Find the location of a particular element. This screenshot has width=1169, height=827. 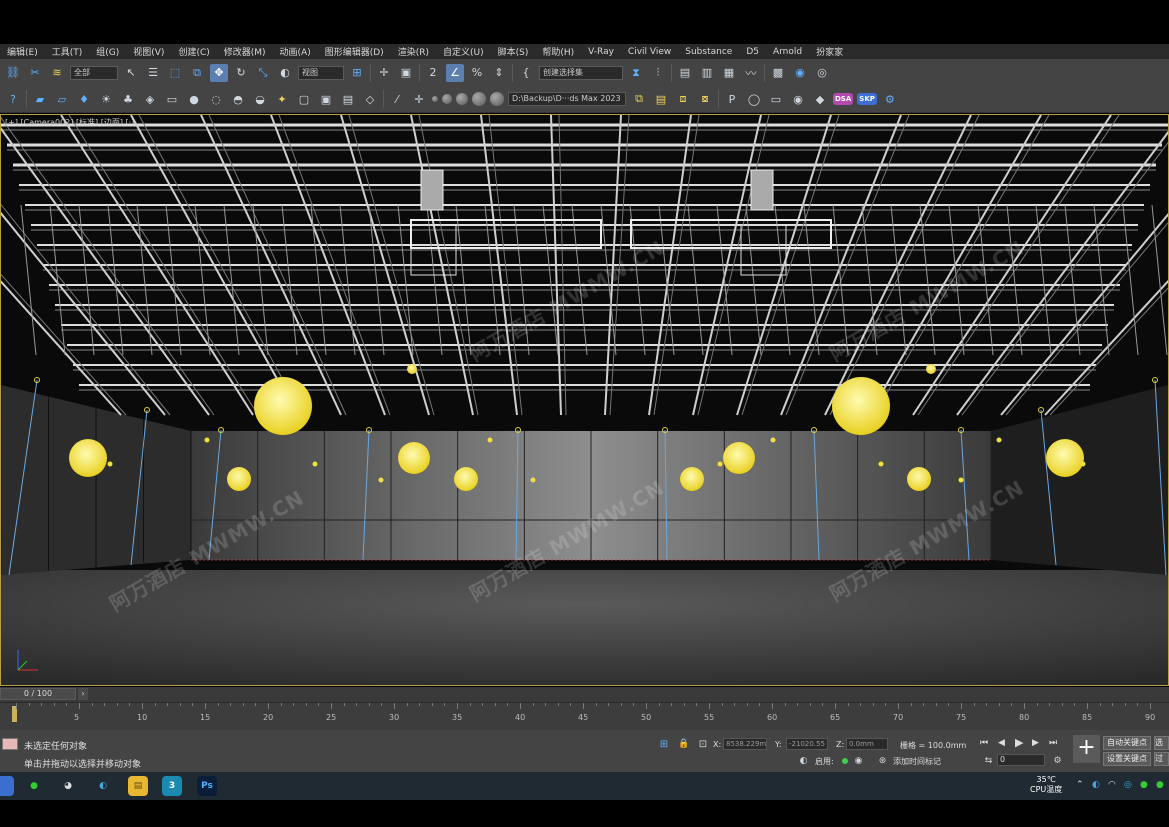

wand-icon: ⁄ is located at coordinates (397, 99).